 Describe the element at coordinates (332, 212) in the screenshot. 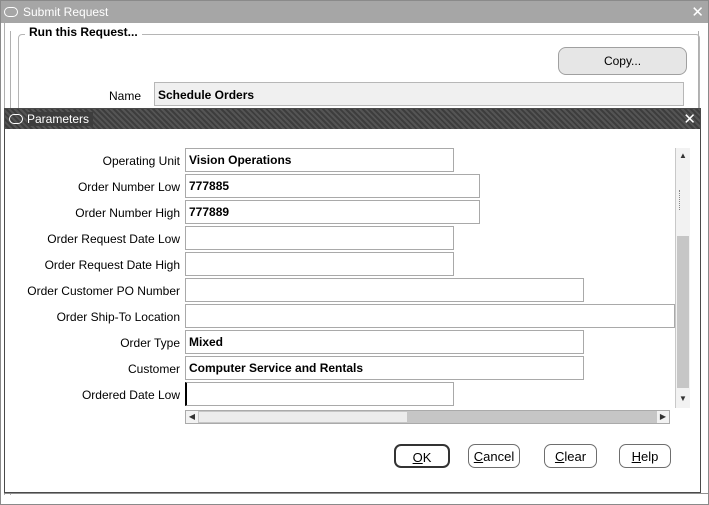

I see `order-number-high-field: 777889` at that location.